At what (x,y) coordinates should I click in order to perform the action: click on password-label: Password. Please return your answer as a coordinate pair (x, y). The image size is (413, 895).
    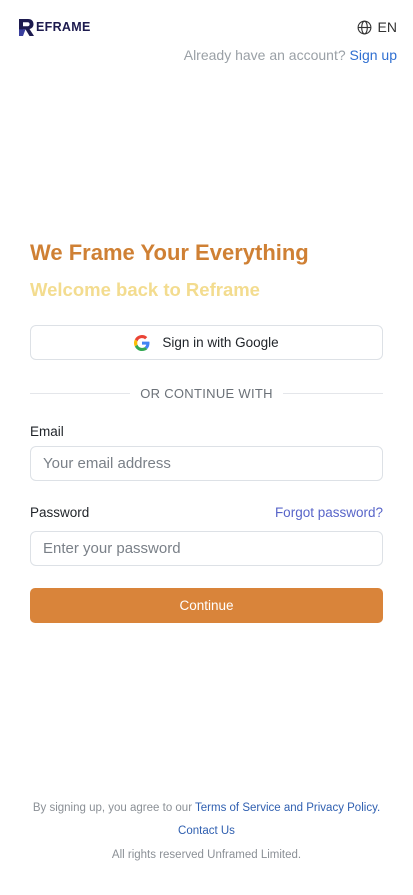
    Looking at the image, I should click on (60, 512).